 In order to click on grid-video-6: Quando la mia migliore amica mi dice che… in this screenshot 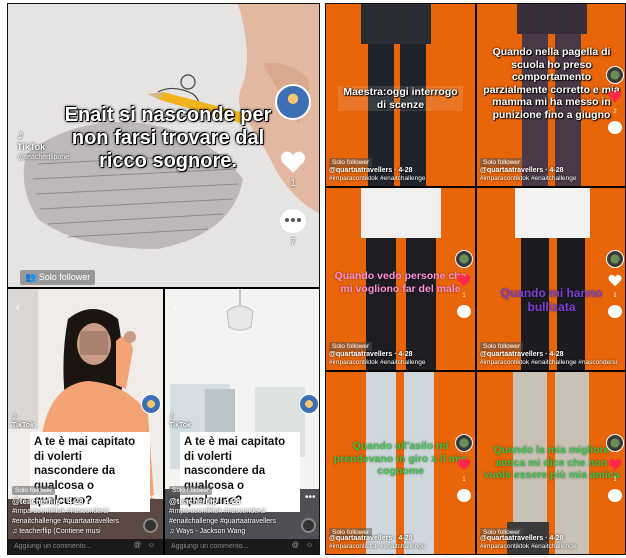, I will do `click(551, 463)`.